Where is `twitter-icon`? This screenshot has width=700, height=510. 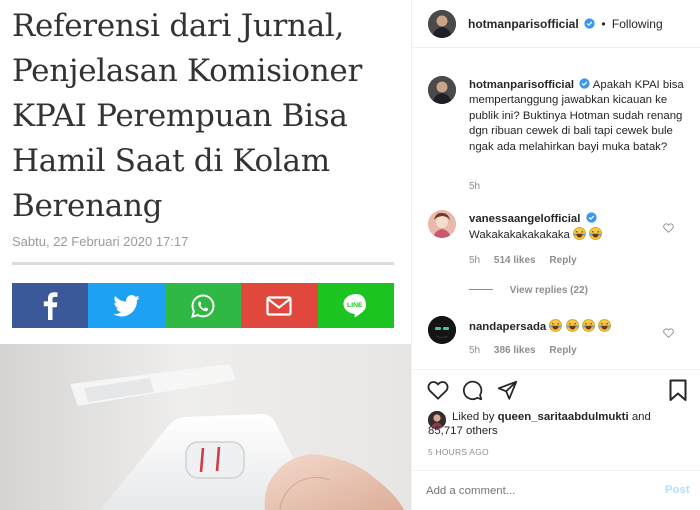
twitter-icon is located at coordinates (126, 305).